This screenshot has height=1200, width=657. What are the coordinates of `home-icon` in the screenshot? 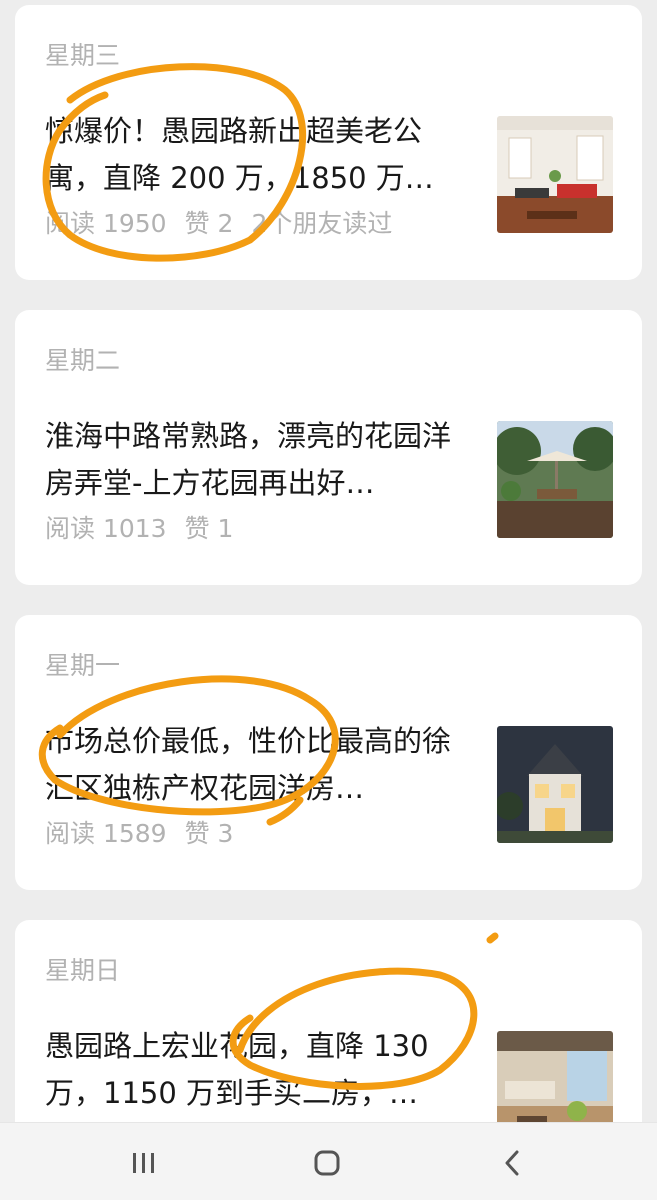 It's located at (327, 1163).